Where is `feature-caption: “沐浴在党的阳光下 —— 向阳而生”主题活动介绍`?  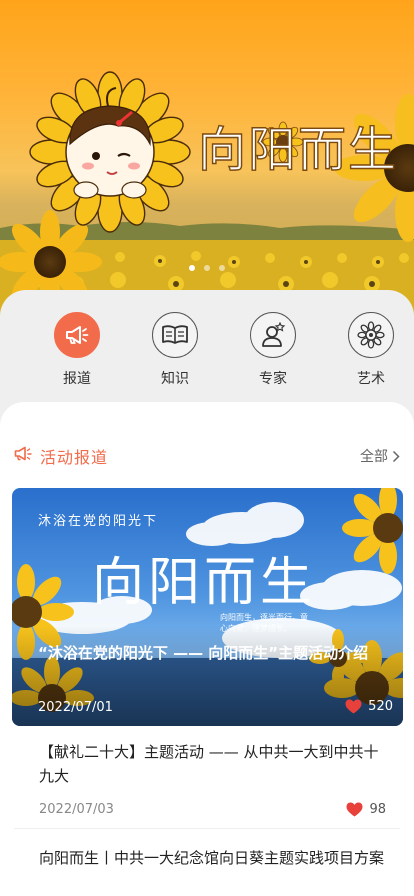
feature-caption: “沐浴在党的阳光下 —— 向阳而生”主题活动介绍 is located at coordinates (203, 653).